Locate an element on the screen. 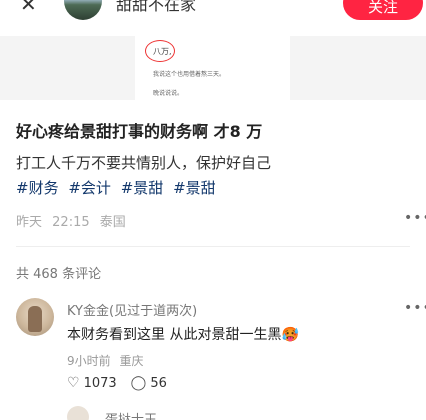 Image resolution: width=426 pixels, height=420 pixels. post-location: 泰国 is located at coordinates (112, 222).